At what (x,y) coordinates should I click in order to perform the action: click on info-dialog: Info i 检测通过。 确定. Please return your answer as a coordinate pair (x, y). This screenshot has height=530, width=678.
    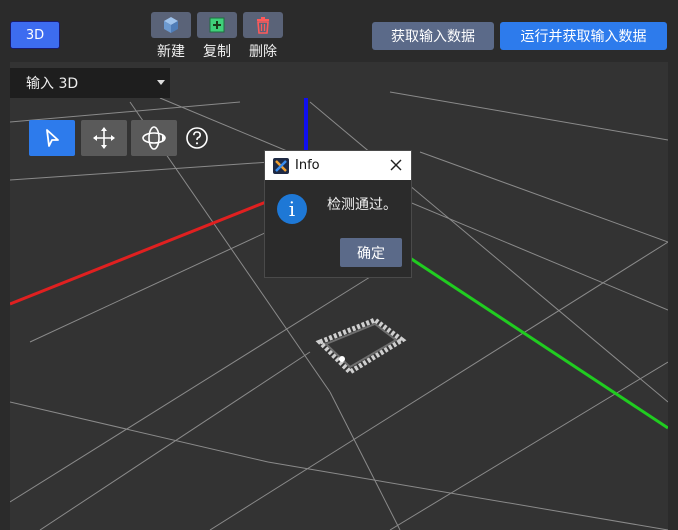
    Looking at the image, I should click on (338, 214).